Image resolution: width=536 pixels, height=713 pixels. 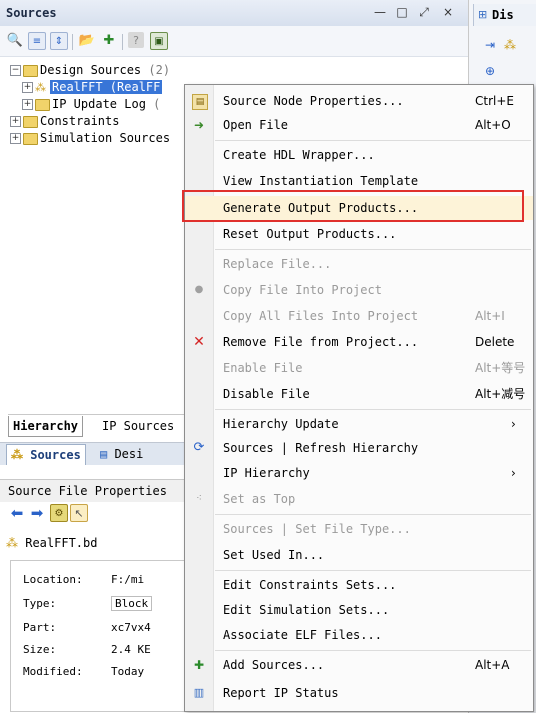 What do you see at coordinates (263, 368) in the screenshot?
I see `menu-item-label: Enable File` at bounding box center [263, 368].